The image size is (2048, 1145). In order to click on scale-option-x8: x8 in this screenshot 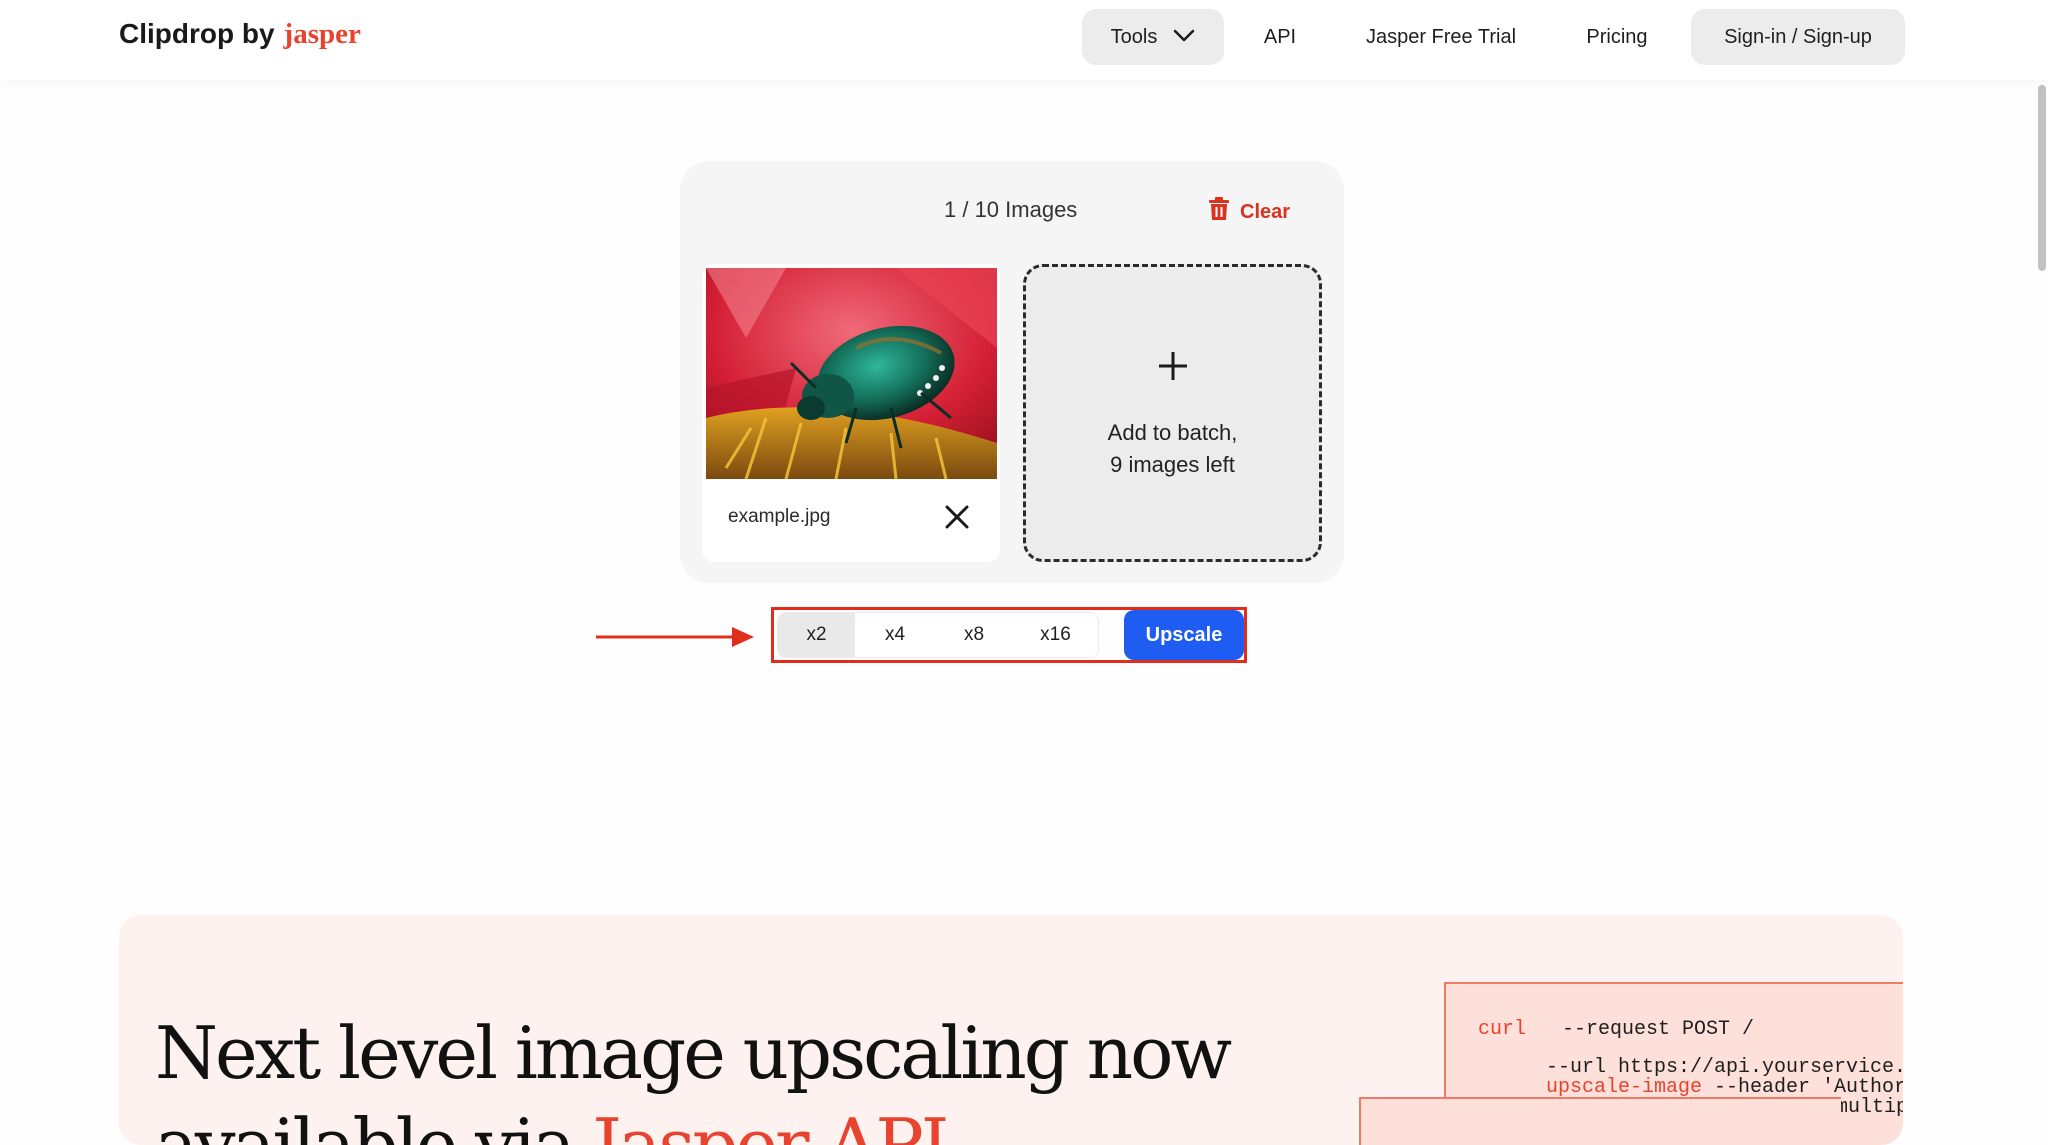, I will do `click(974, 635)`.